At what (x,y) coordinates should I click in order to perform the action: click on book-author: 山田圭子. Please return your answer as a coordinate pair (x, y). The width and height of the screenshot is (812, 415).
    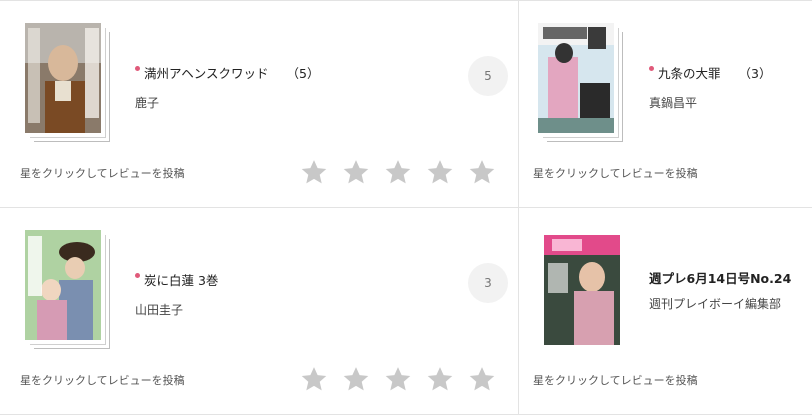
    Looking at the image, I should click on (176, 309).